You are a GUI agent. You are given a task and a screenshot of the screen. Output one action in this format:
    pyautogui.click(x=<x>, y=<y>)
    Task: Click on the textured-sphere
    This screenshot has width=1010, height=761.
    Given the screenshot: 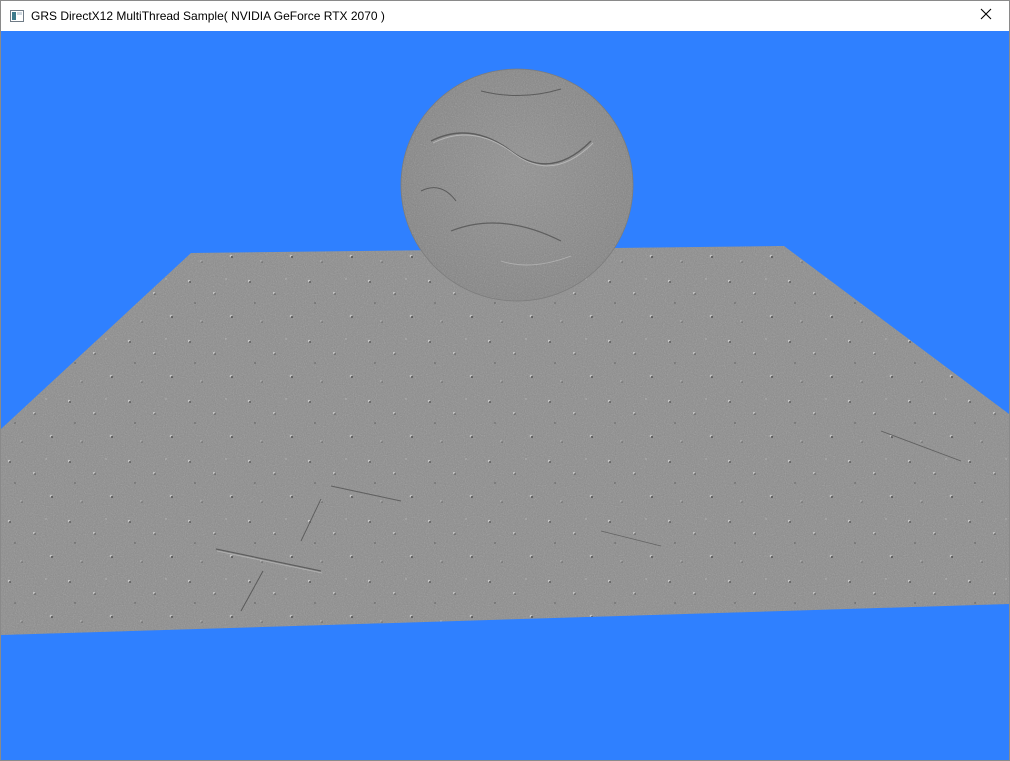 What is the action you would take?
    pyautogui.click(x=517, y=185)
    